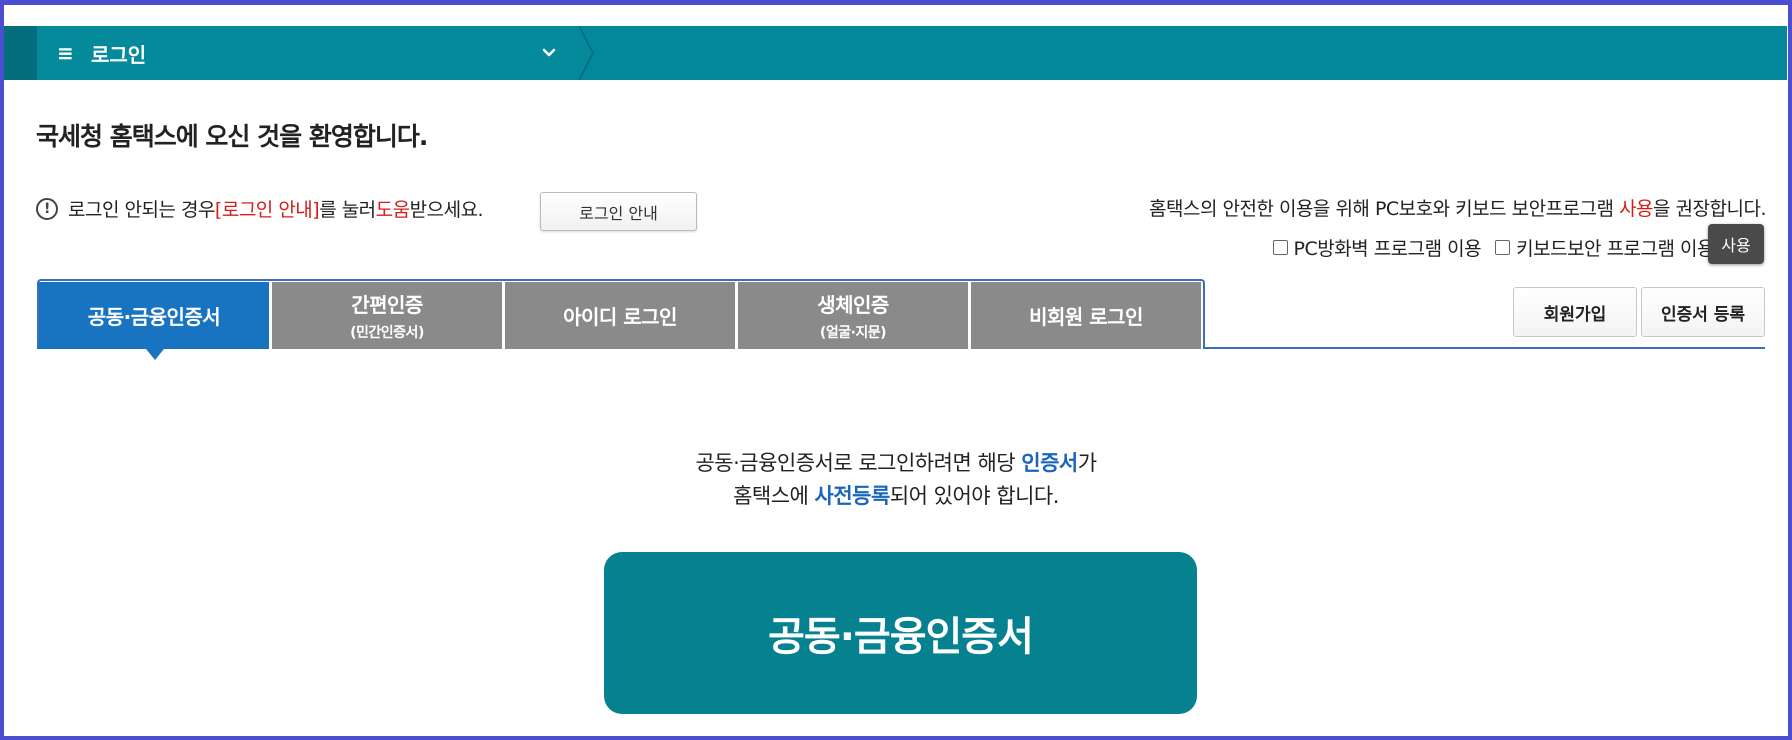 The width and height of the screenshot is (1792, 740). I want to click on desc-text: 가, so click(1087, 463).